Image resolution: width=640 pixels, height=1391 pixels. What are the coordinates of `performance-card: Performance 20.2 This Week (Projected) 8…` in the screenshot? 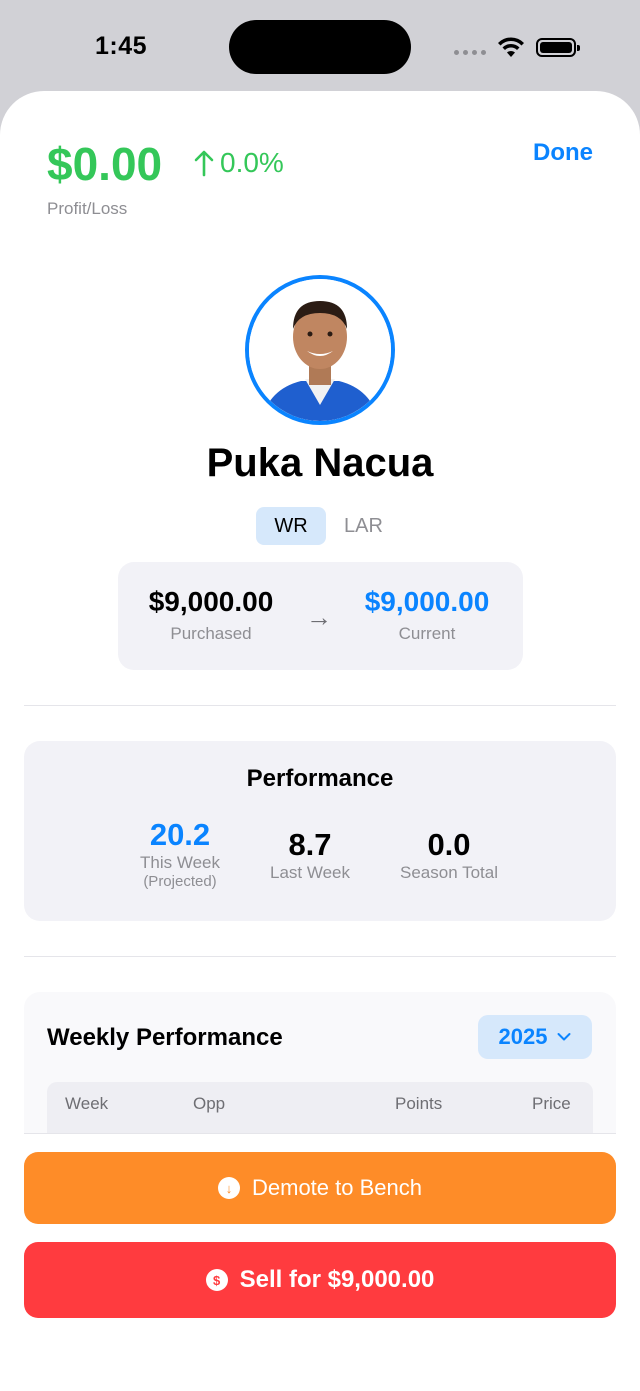 It's located at (320, 831).